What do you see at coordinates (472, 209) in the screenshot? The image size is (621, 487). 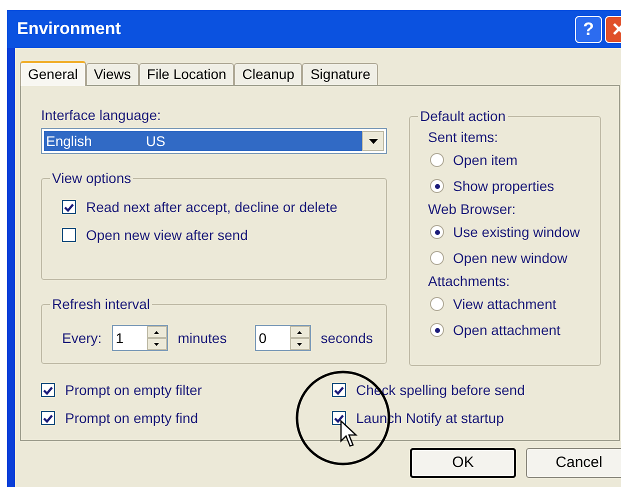 I see `option-group-label: Web Browser:` at bounding box center [472, 209].